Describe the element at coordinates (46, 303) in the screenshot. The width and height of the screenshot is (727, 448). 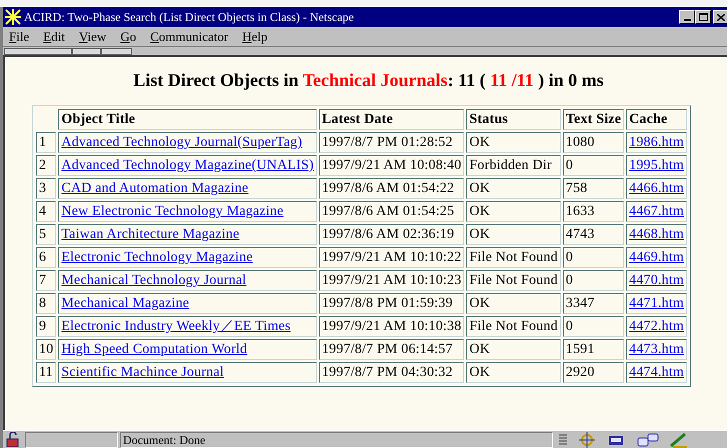
I see `row-number: 8` at that location.